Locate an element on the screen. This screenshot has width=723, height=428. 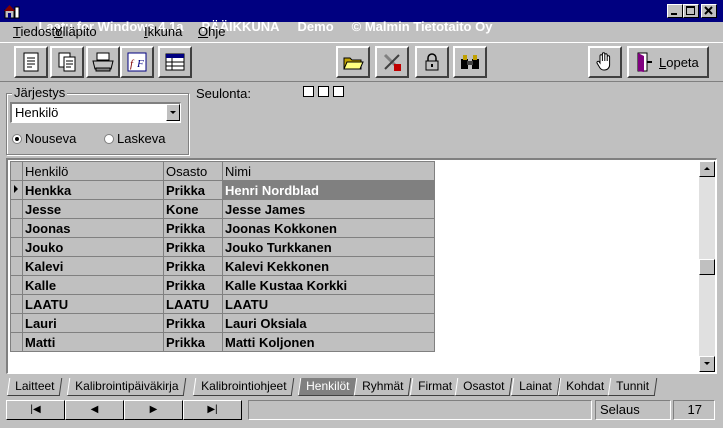
cell-henkilo: Kalle is located at coordinates (93, 285).